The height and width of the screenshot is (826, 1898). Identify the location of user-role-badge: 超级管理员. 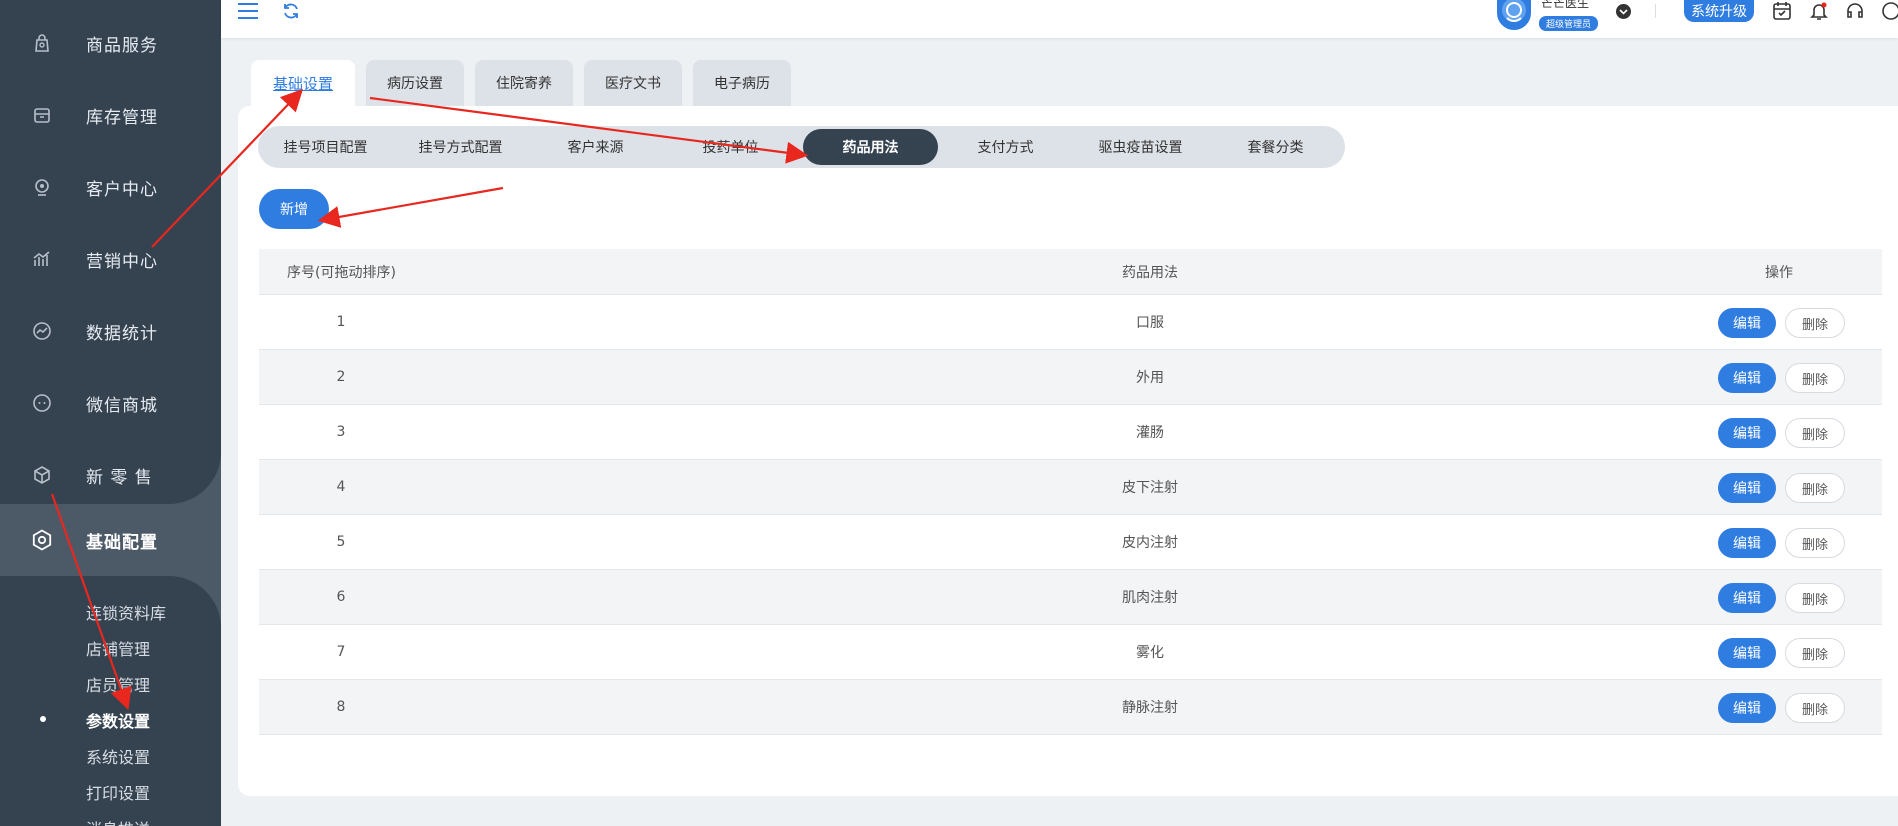
(1569, 23).